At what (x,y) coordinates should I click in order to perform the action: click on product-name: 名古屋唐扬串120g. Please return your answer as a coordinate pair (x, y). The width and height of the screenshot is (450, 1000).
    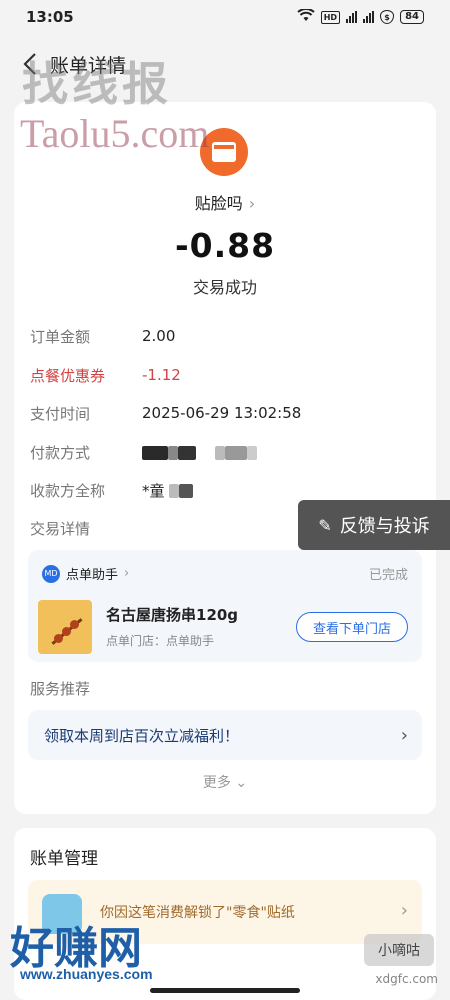
    Looking at the image, I should click on (172, 615).